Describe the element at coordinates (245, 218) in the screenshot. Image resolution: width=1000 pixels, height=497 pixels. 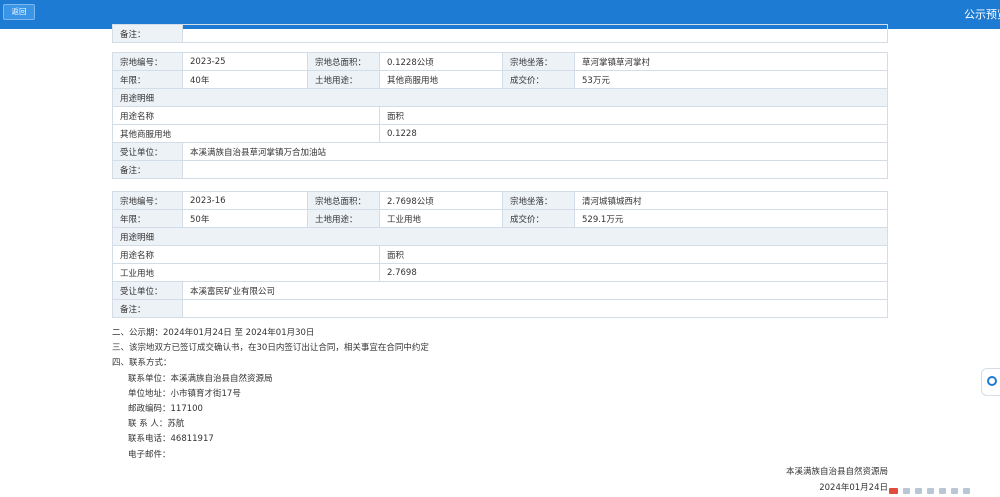
I see `term-value: 50年` at that location.